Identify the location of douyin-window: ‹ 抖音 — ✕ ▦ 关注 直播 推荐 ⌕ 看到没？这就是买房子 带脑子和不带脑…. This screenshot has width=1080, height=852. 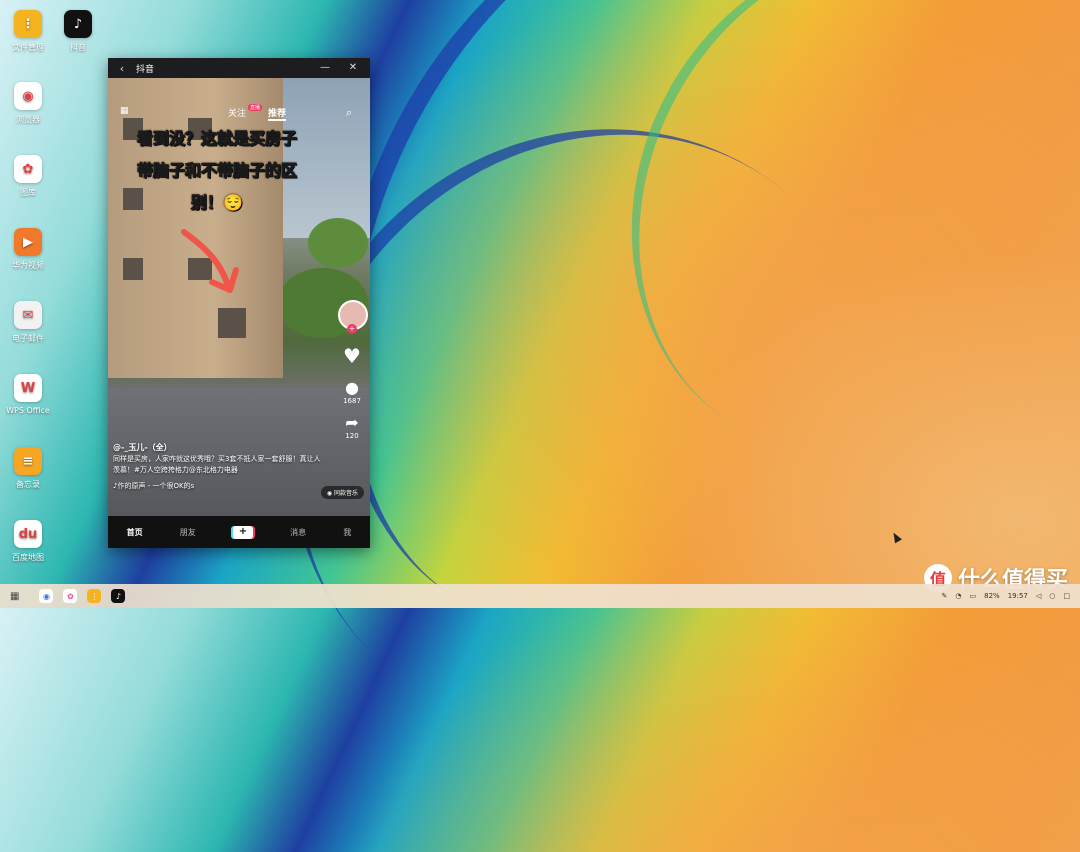
(239, 303).